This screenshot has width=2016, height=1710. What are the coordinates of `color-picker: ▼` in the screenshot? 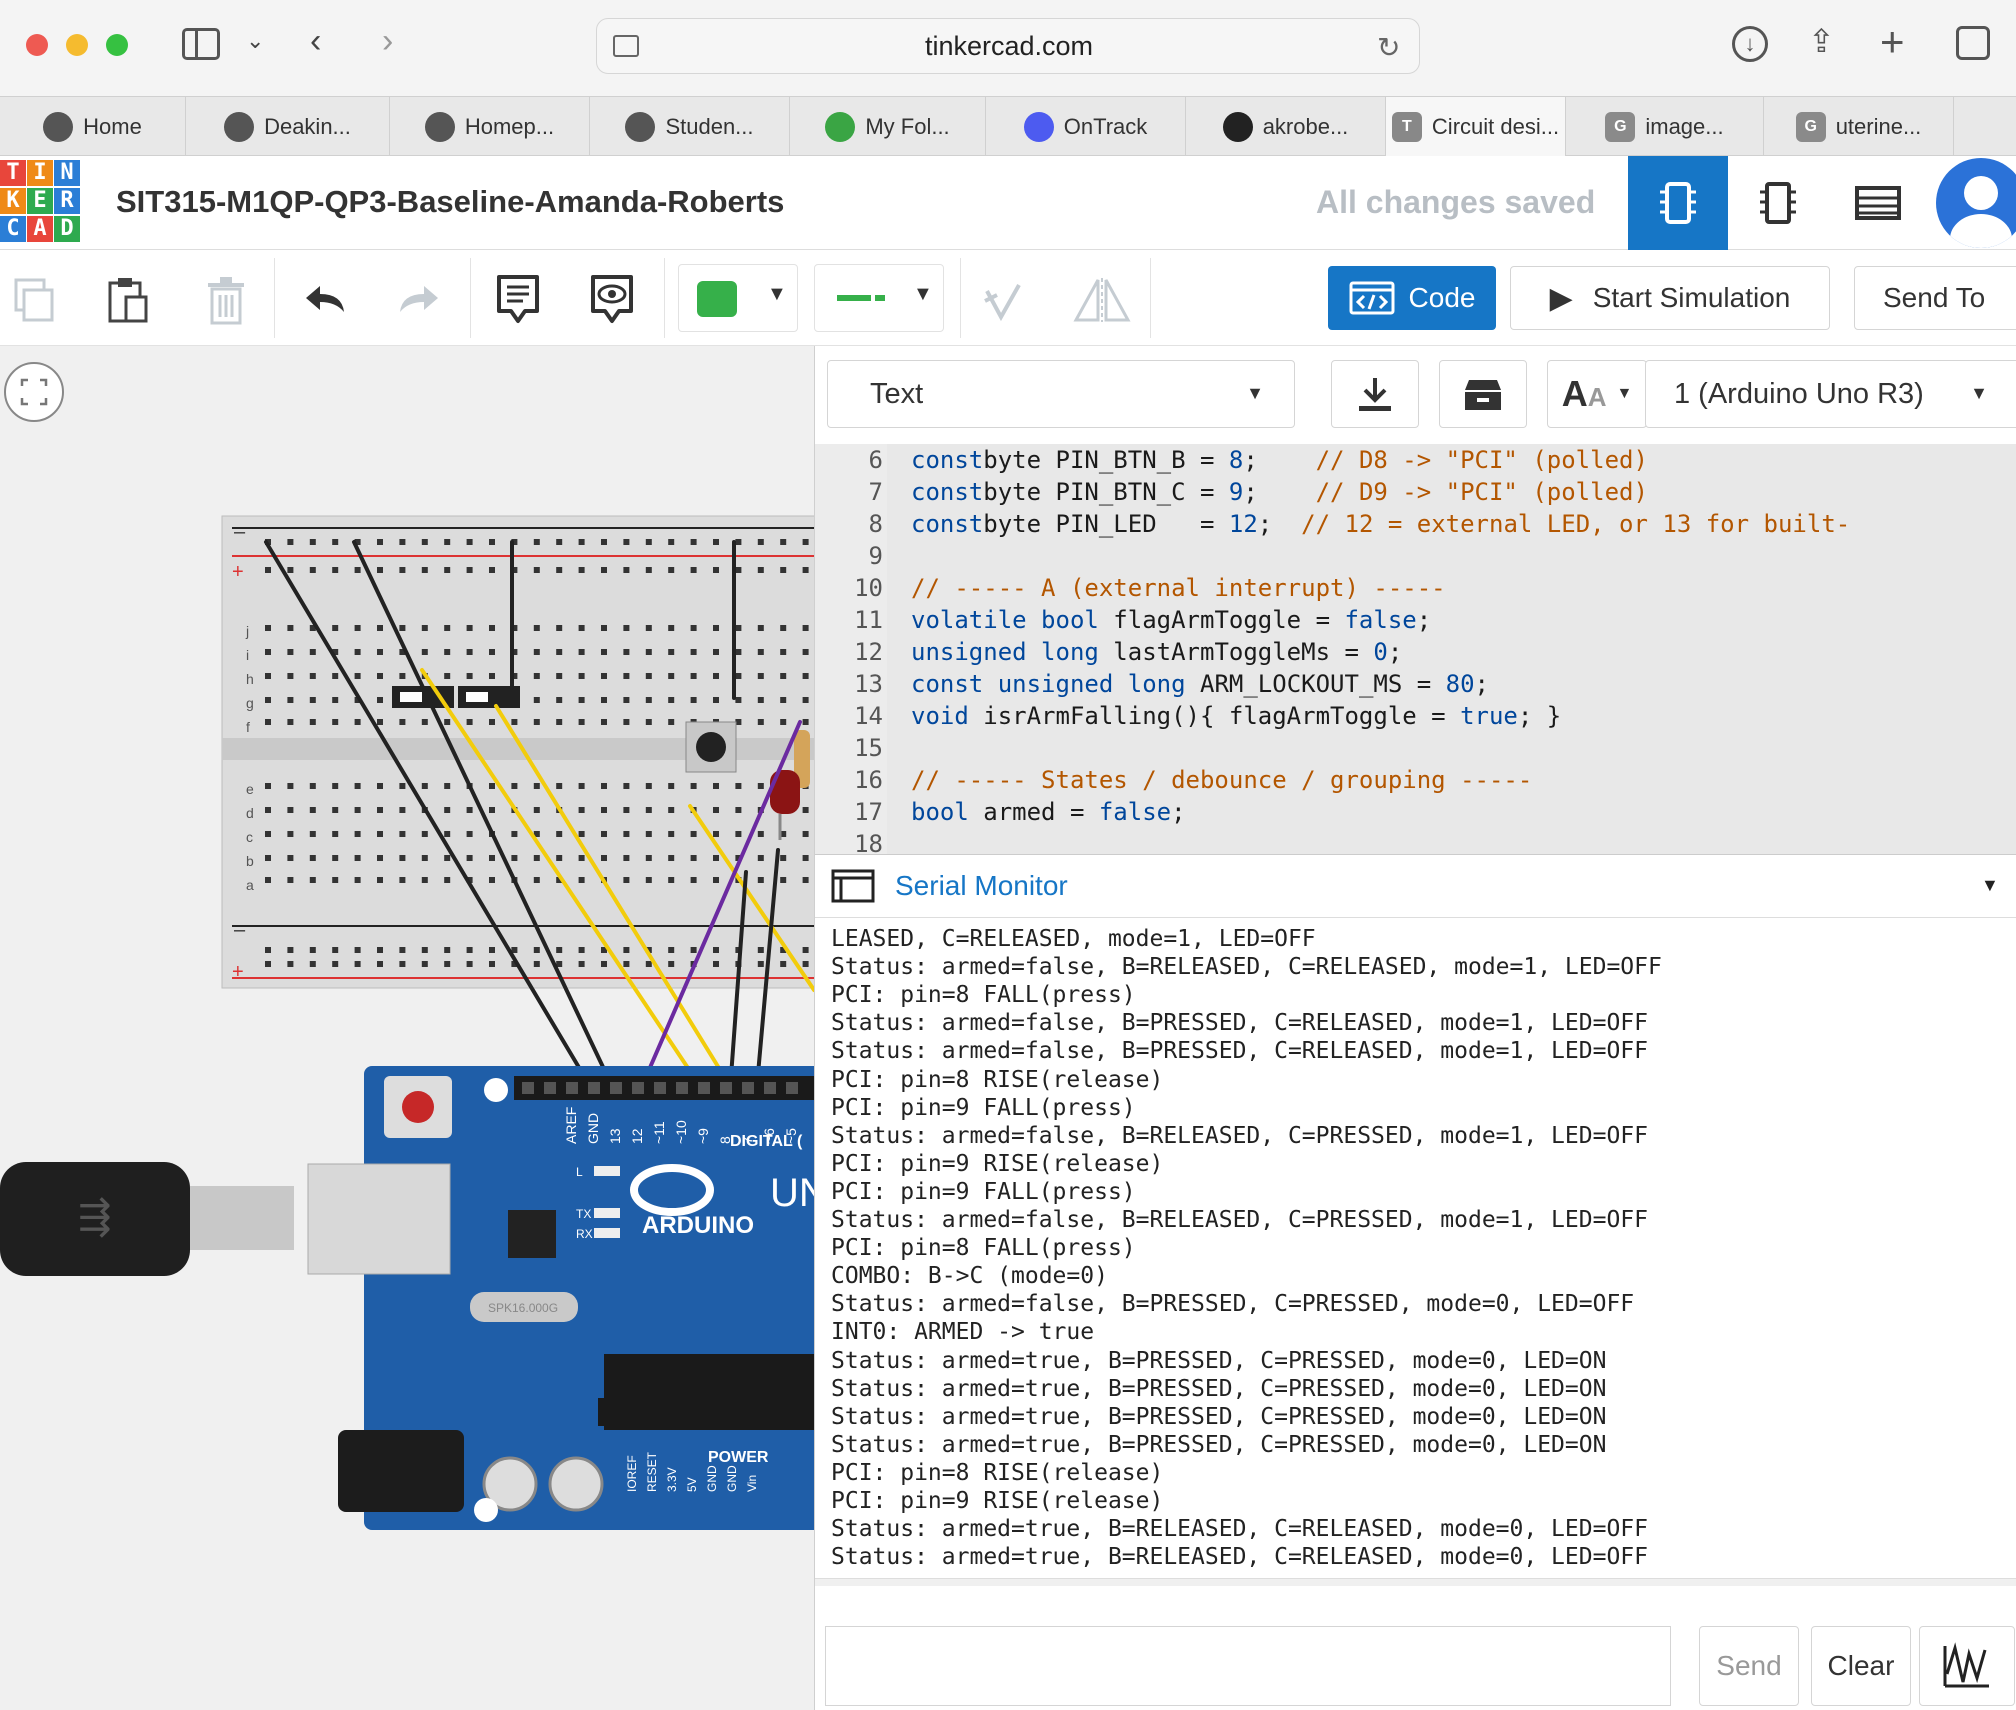 It's located at (738, 298).